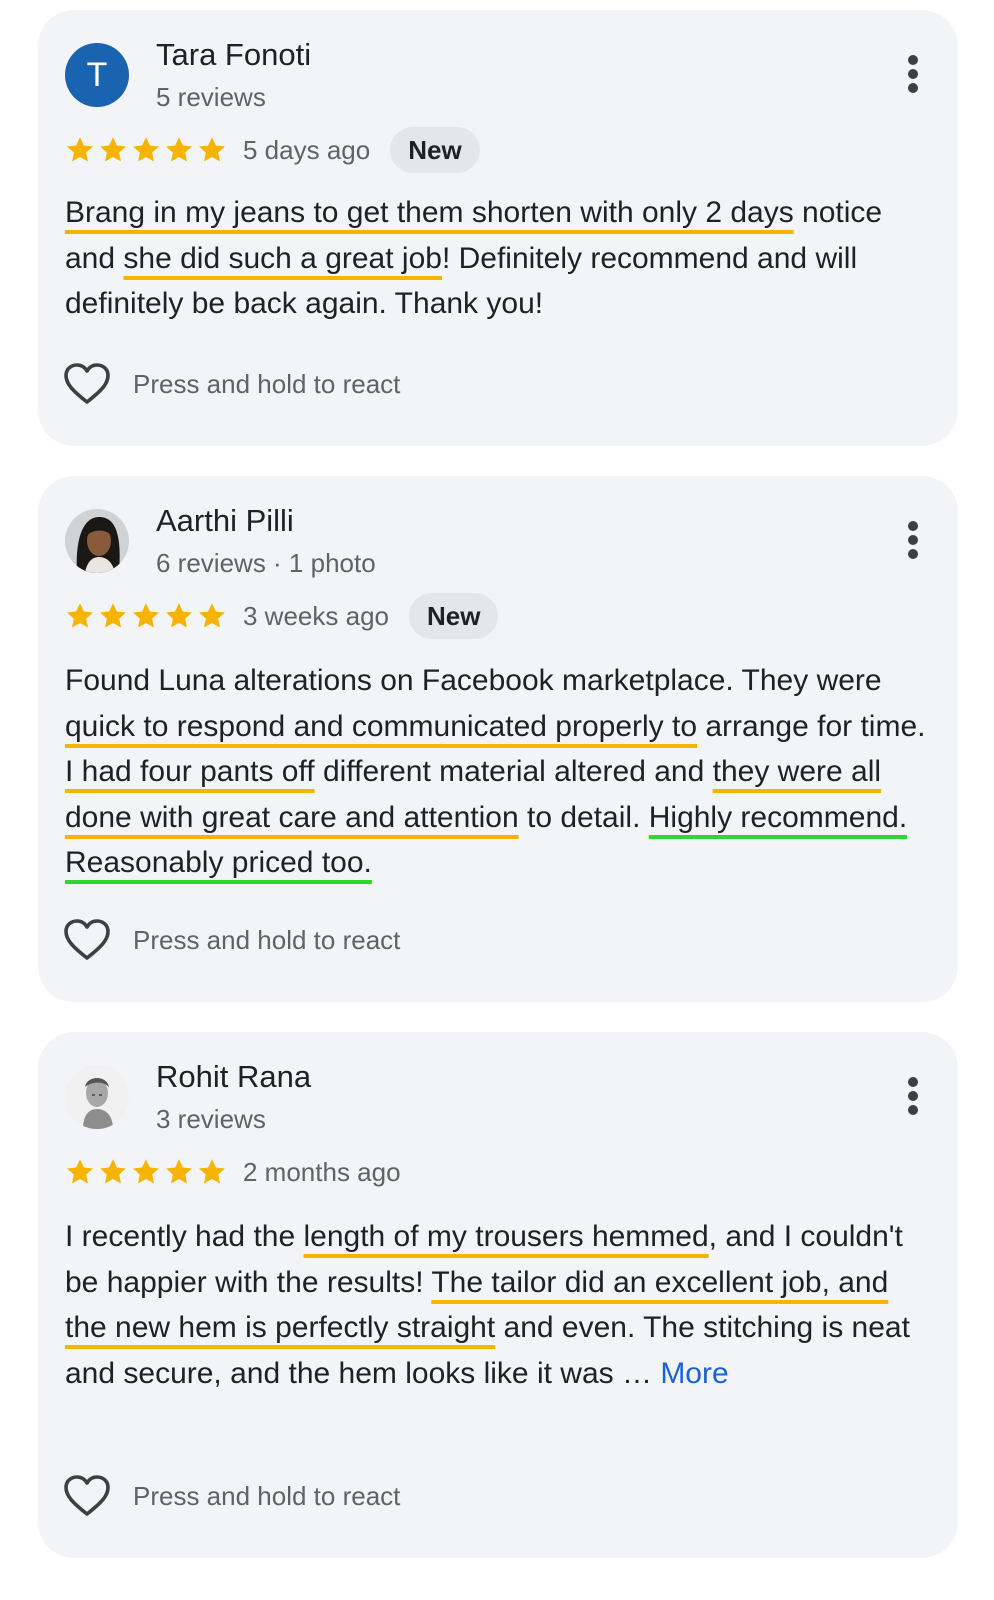  What do you see at coordinates (694, 1373) in the screenshot?
I see `more-link: More` at bounding box center [694, 1373].